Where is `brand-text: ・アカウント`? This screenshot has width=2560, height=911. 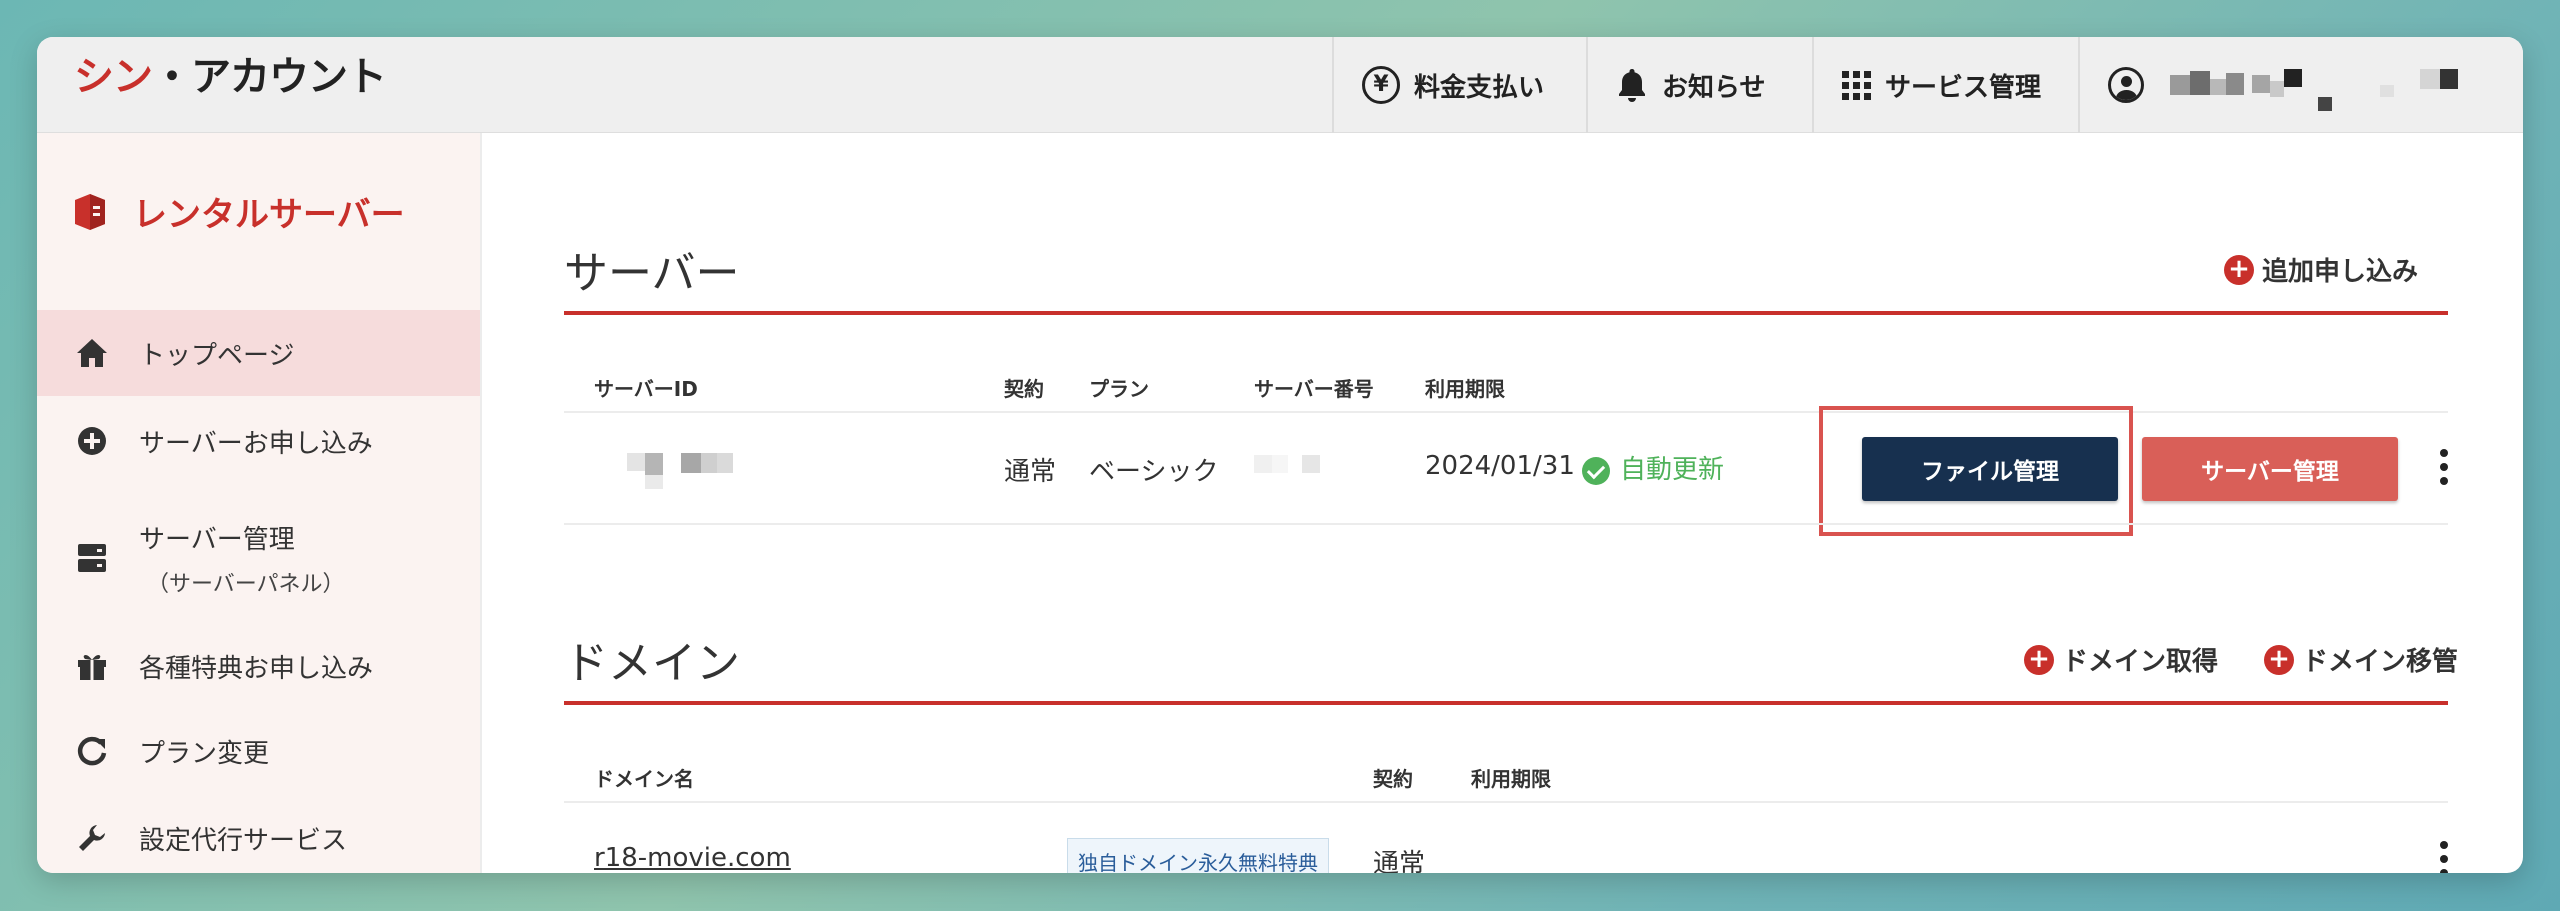 brand-text: ・アカウント is located at coordinates (269, 77).